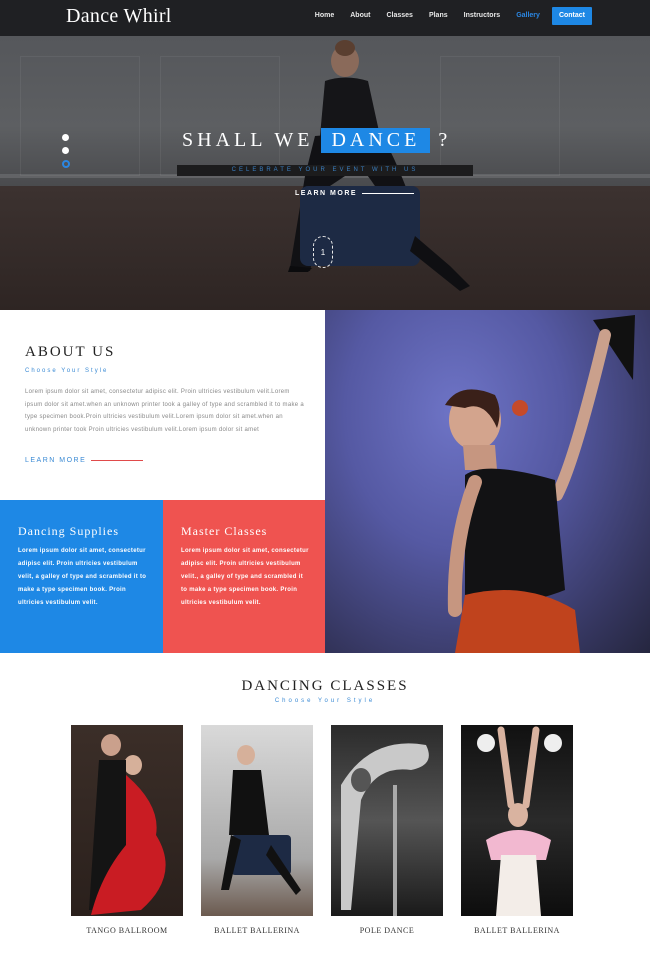  I want to click on class-card-tango: TANGO BALLROOM, so click(127, 830).